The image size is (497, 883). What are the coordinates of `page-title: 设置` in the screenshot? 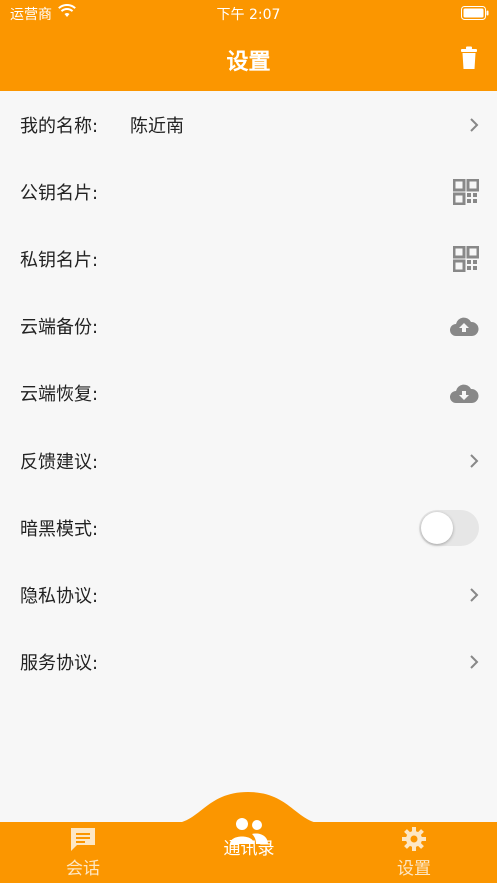 It's located at (248, 62).